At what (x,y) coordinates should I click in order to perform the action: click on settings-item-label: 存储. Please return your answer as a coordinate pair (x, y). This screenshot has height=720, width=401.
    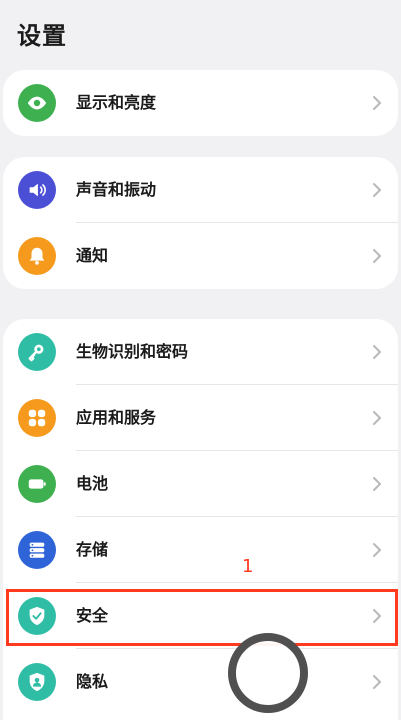
    Looking at the image, I should click on (92, 549).